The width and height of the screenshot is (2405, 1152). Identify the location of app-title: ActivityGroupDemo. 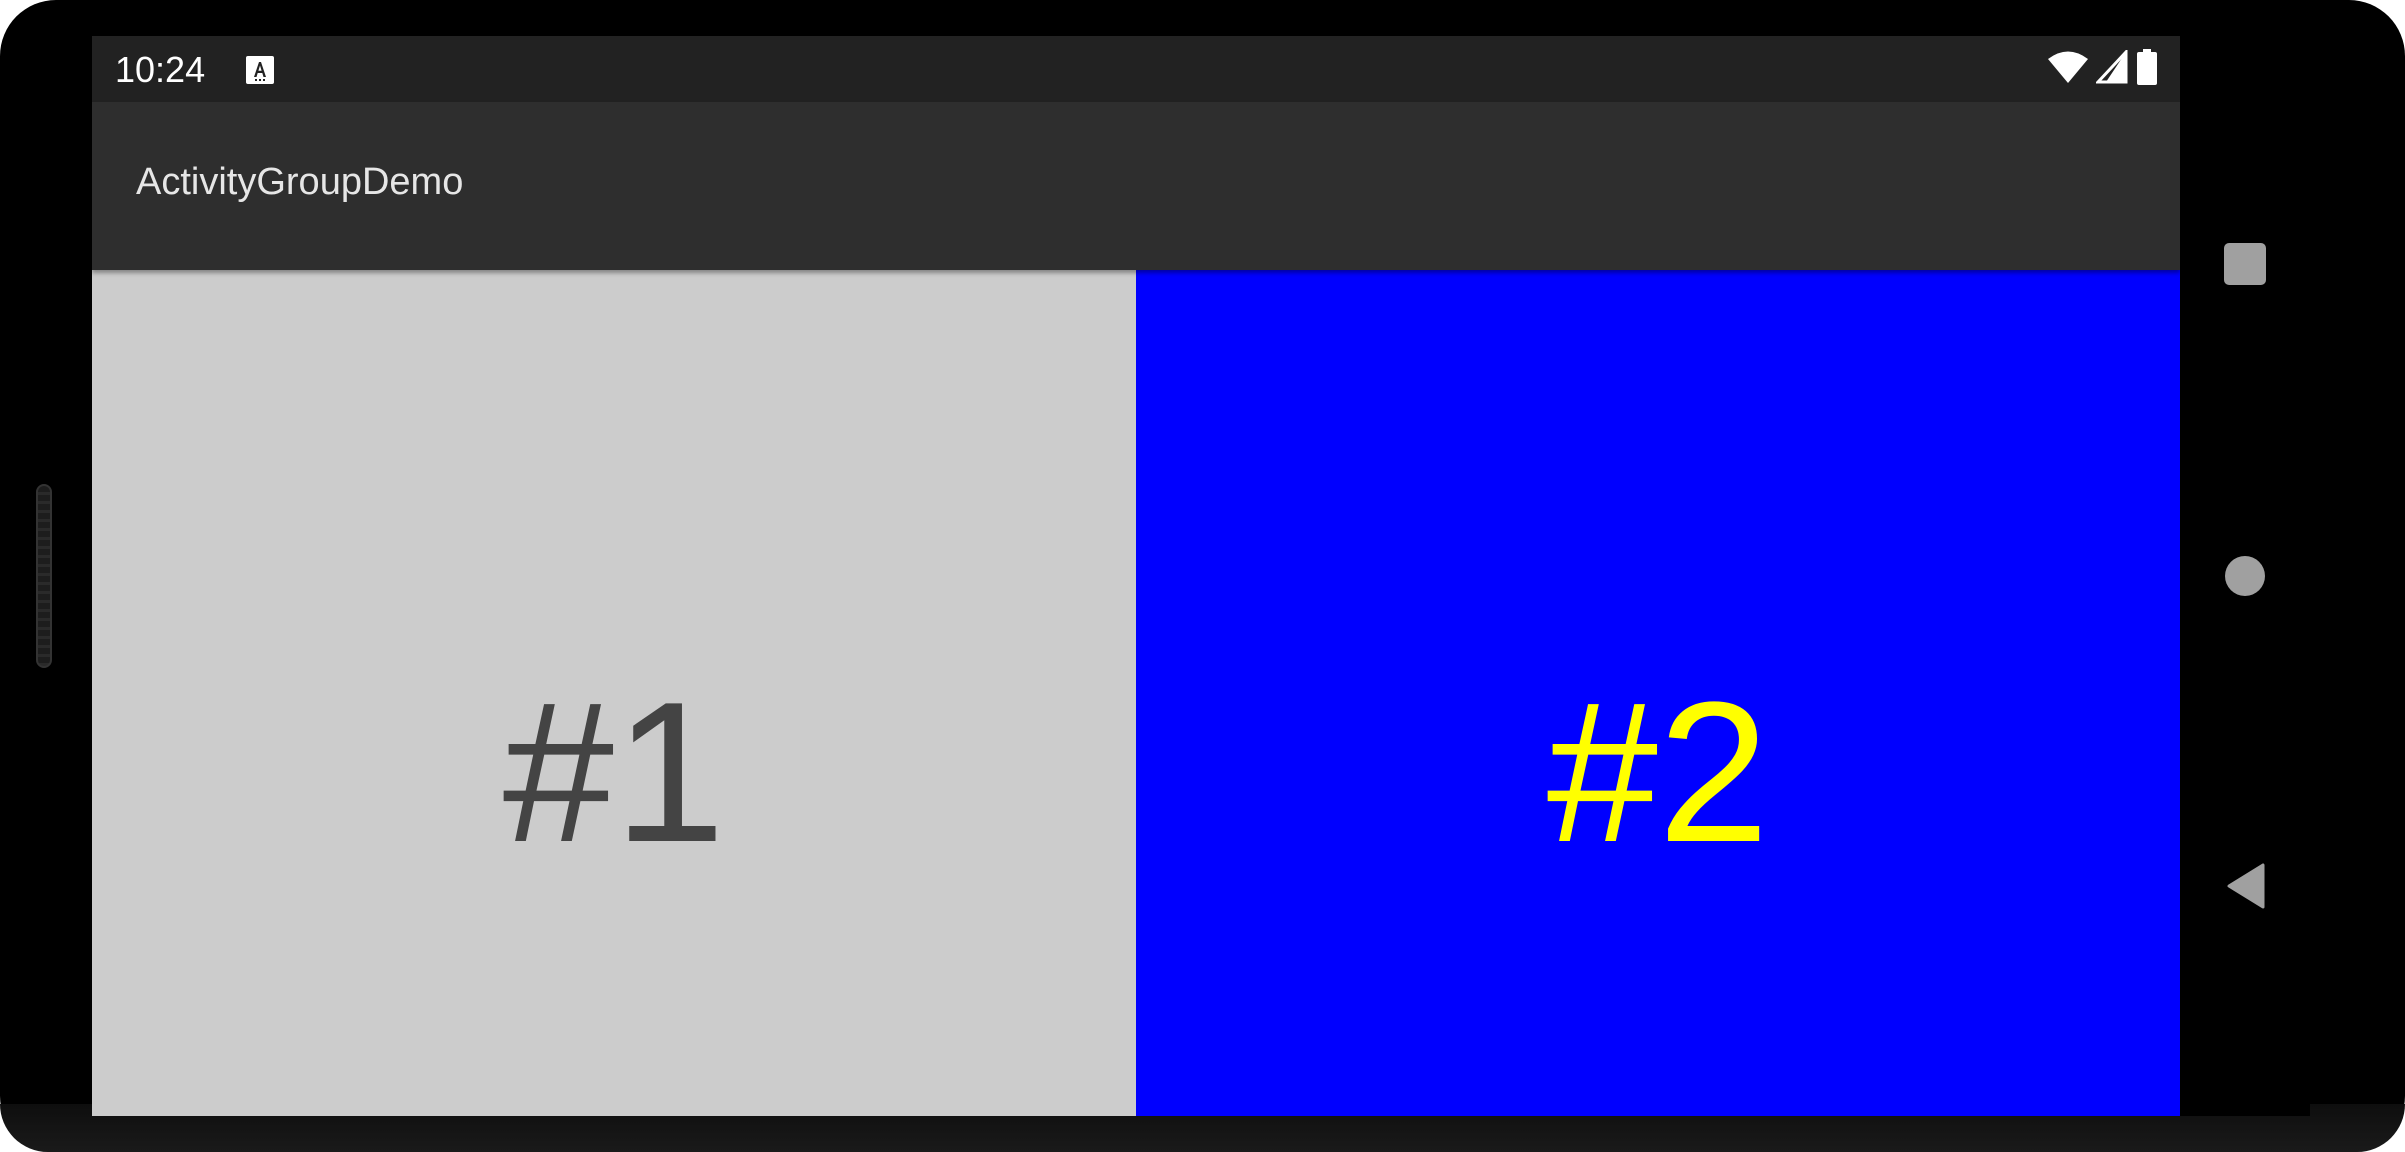
(300, 182).